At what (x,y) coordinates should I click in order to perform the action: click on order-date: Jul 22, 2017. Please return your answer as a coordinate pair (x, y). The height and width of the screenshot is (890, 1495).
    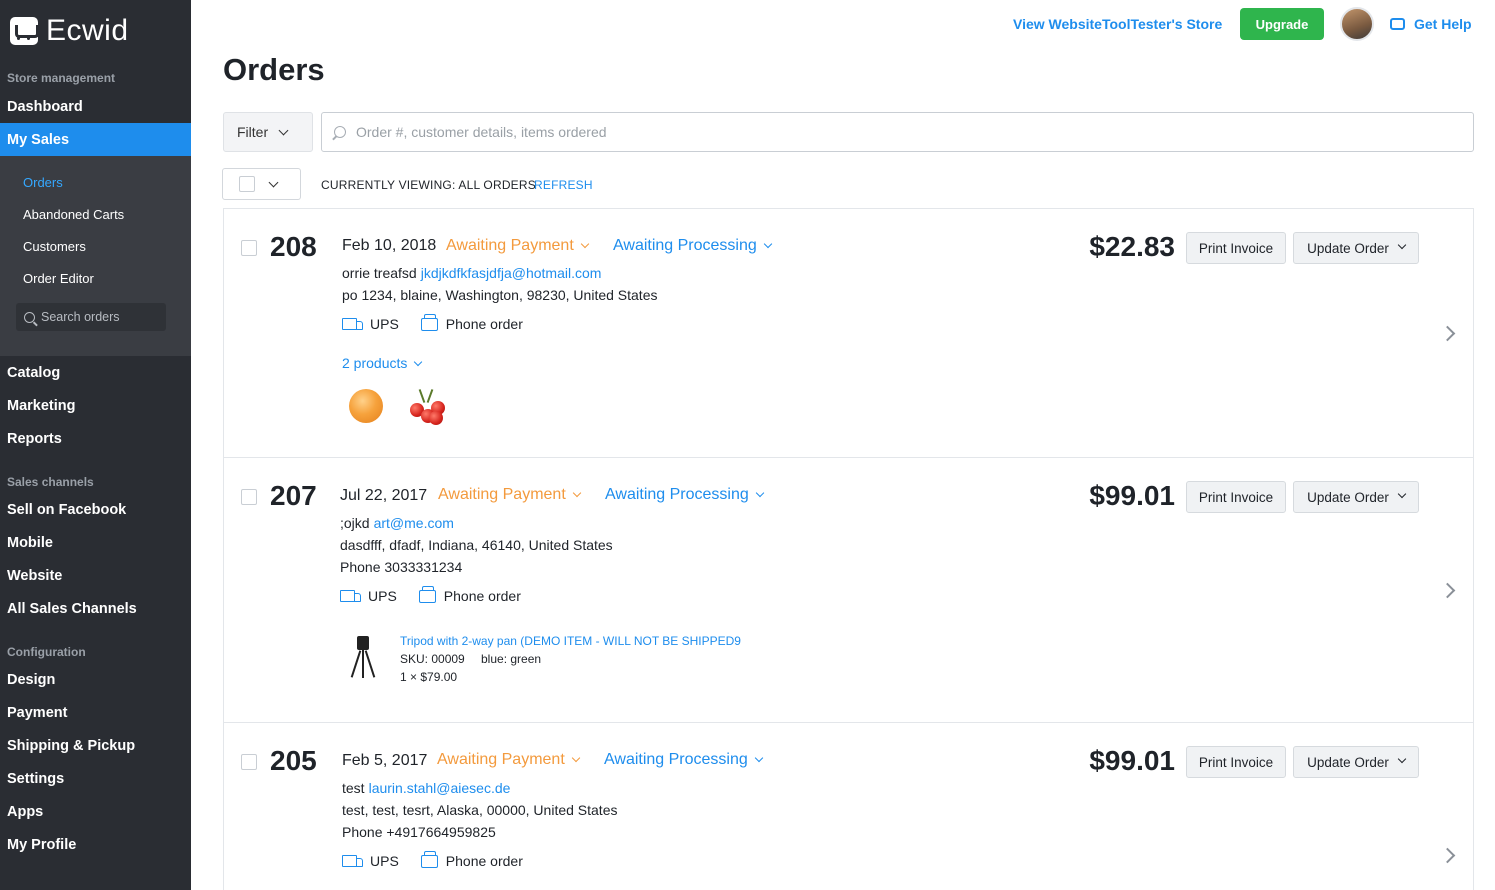
    Looking at the image, I should click on (384, 495).